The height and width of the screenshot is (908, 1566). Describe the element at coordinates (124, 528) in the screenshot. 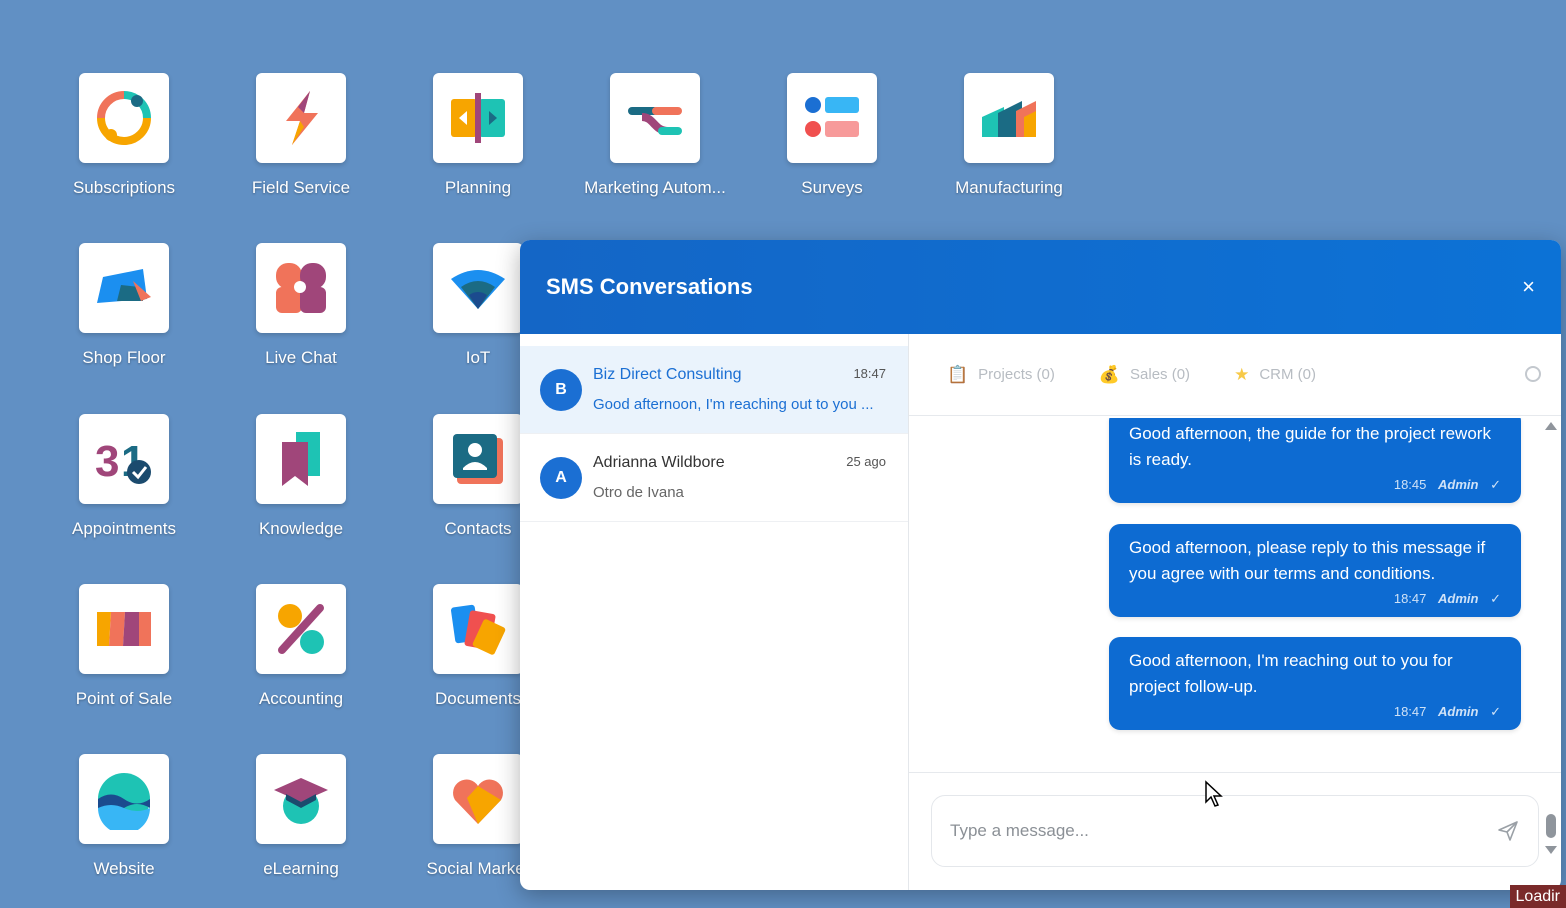

I see `app-label: Appointments` at that location.